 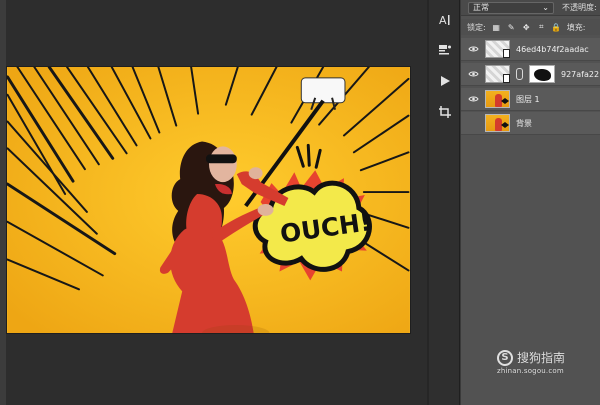 I want to click on character-icon: A, so click(x=444, y=19).